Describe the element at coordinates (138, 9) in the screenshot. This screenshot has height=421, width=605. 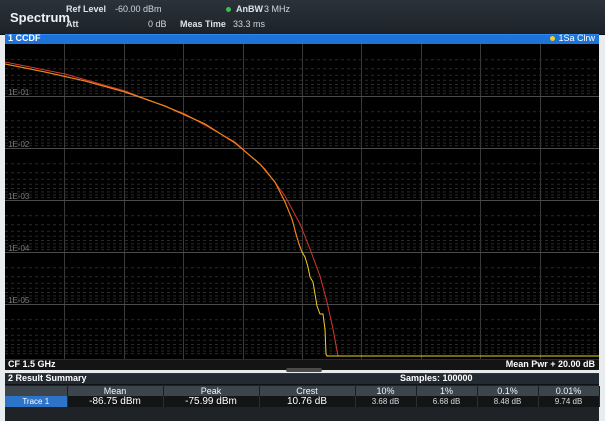
I see `ref-level-value: -60.00 dBm` at that location.